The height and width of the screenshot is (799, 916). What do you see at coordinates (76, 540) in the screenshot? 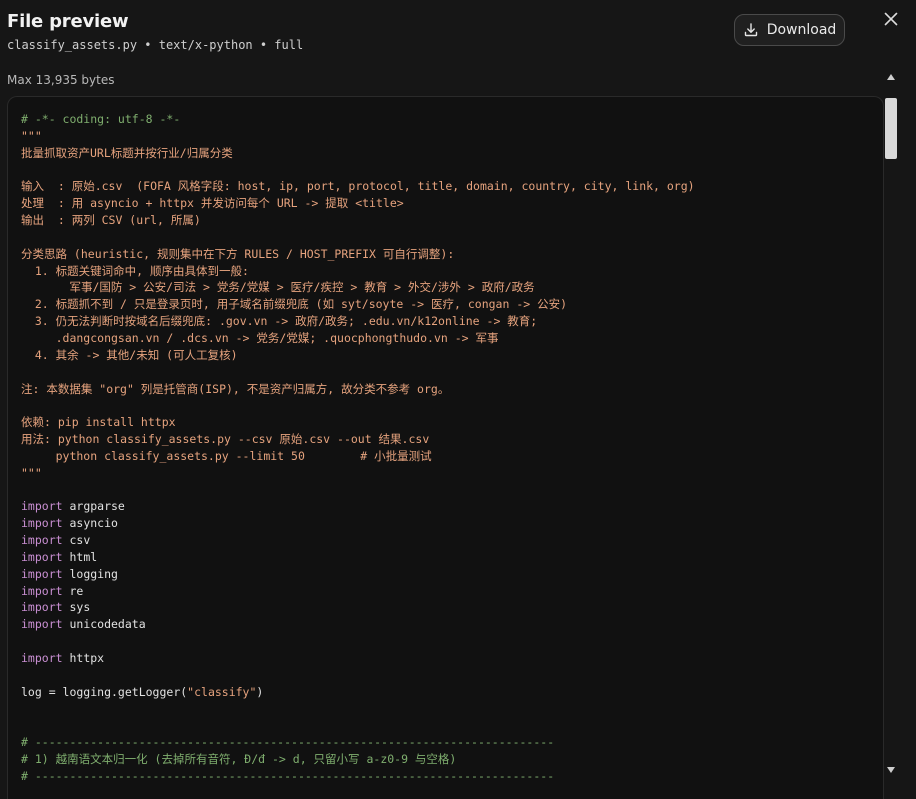
I see `code-text: csv` at bounding box center [76, 540].